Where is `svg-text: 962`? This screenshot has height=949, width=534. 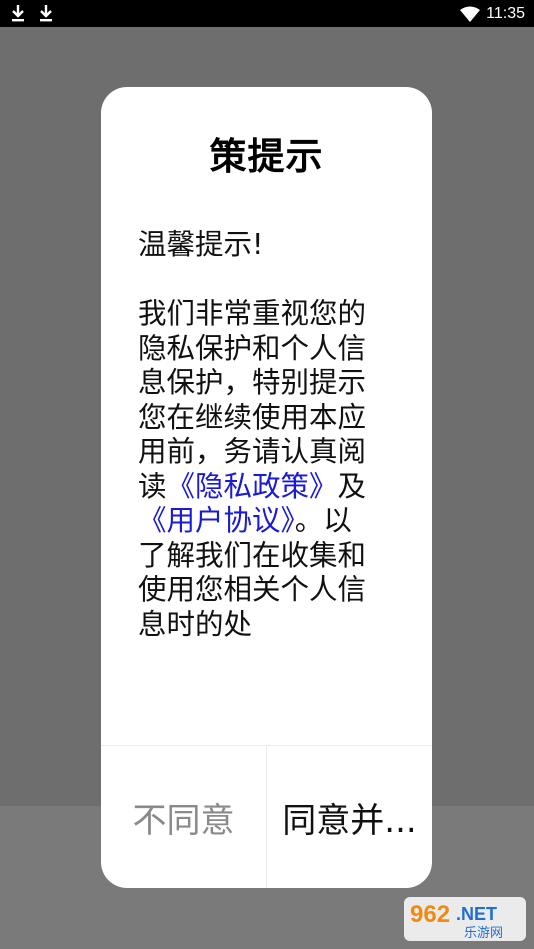
svg-text: 962 is located at coordinates (430, 914).